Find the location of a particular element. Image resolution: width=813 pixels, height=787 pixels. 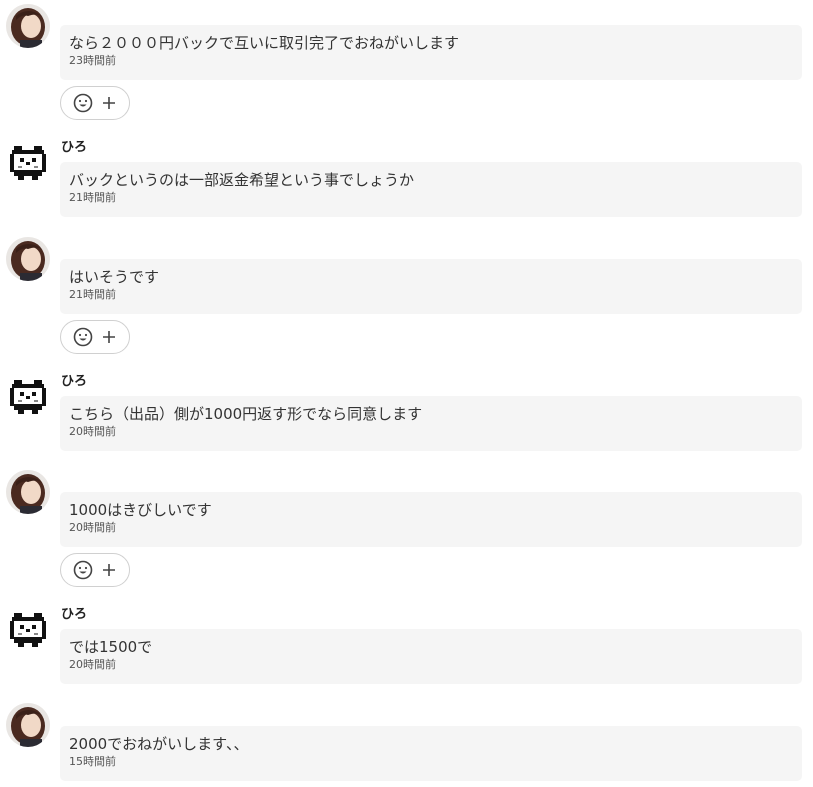

message-bubble: なら２０００円バックで互いに取引完了でおねがいします 23時間前 is located at coordinates (431, 52).